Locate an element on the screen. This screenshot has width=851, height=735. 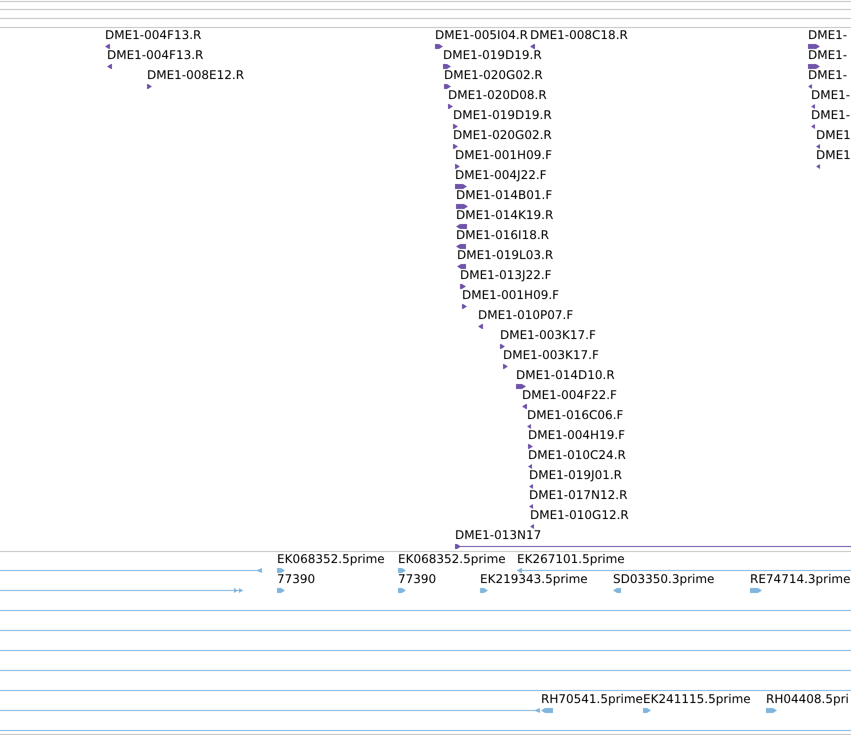
feature-label: DME1-008E12.R is located at coordinates (195, 75).